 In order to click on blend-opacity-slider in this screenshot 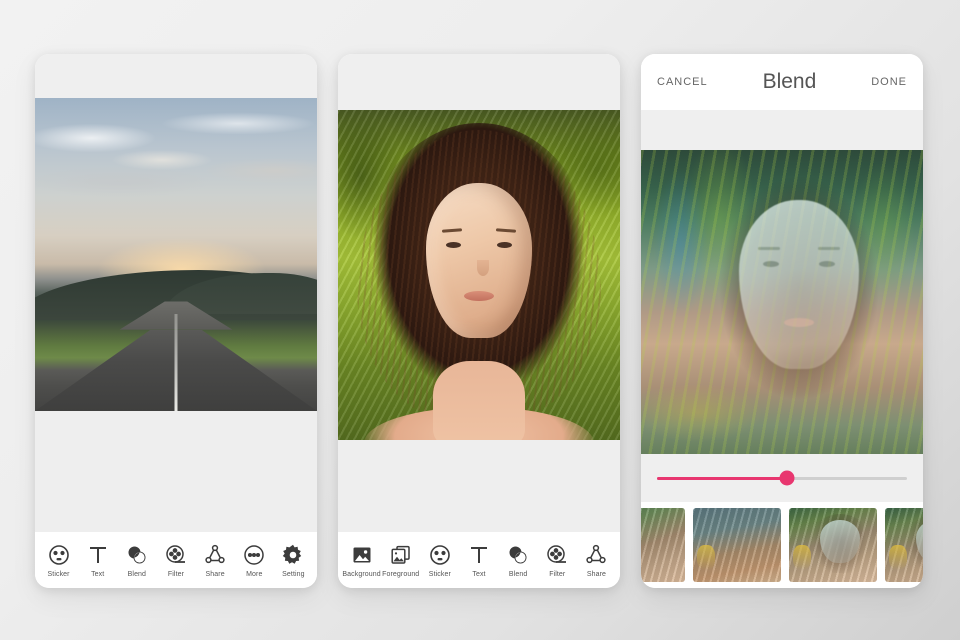, I will do `click(782, 478)`.